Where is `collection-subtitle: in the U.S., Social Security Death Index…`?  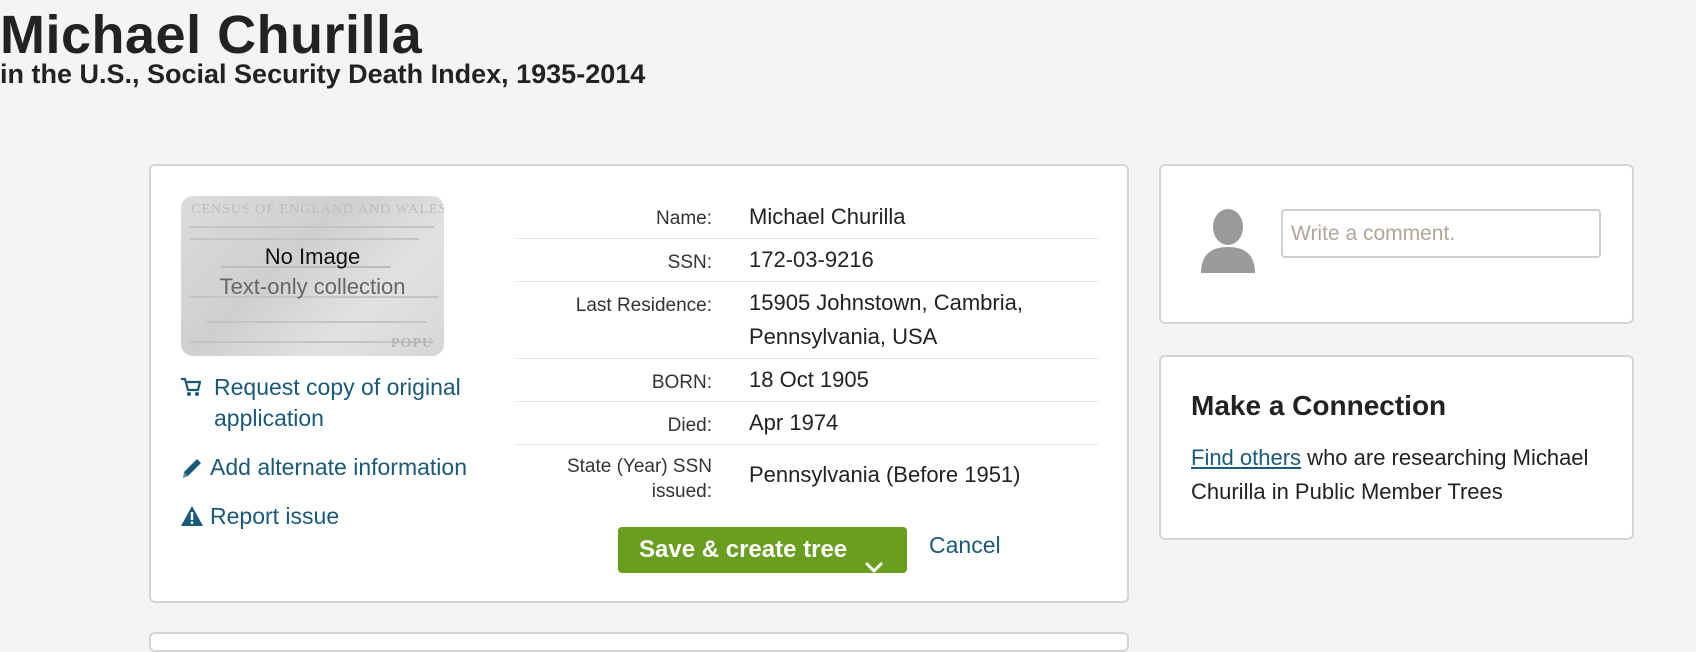
collection-subtitle: in the U.S., Social Security Death Index… is located at coordinates (323, 74).